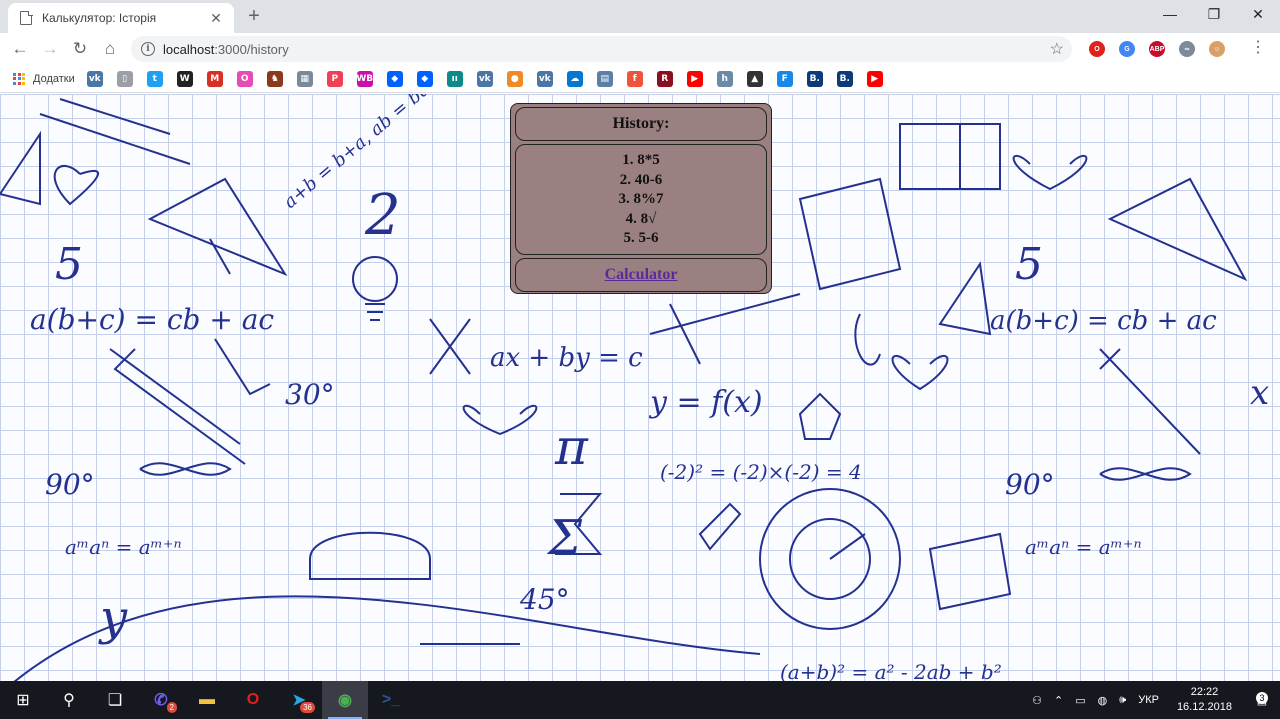 The image size is (1280, 719). Describe the element at coordinates (23, 700) in the screenshot. I see `start-button: ⊞` at that location.